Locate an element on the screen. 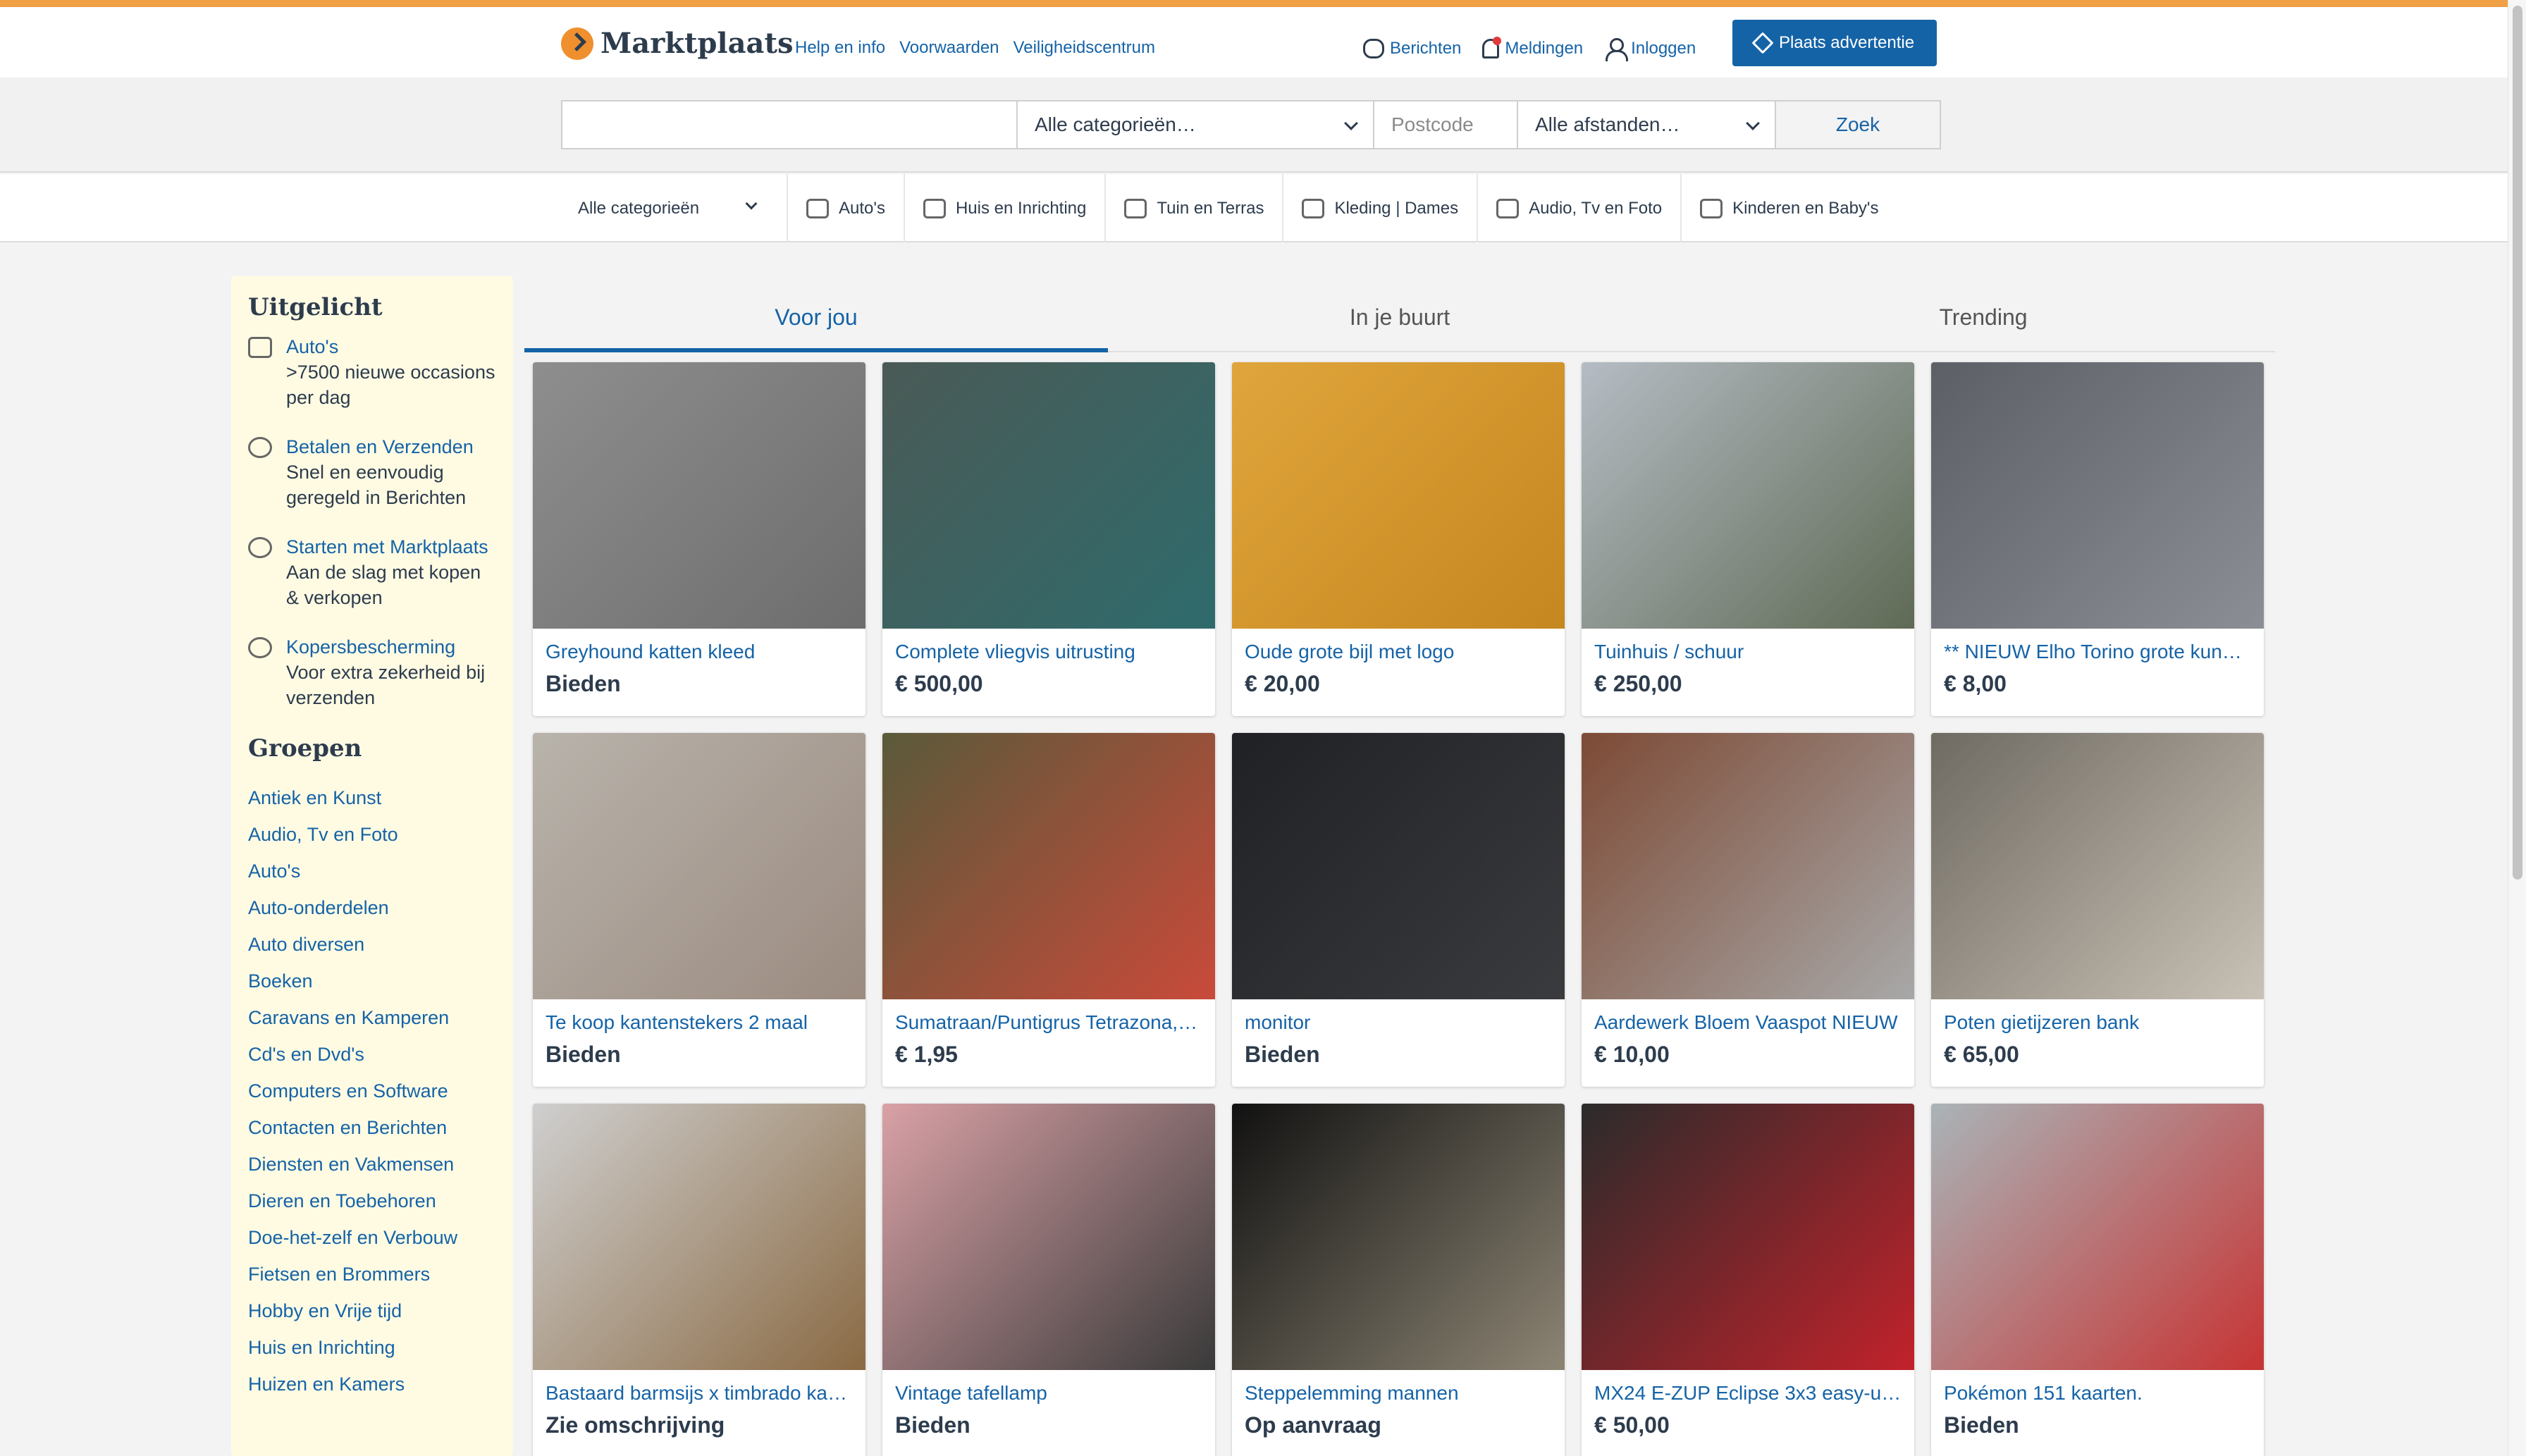 The width and height of the screenshot is (2526, 1456). listing-card: Poten gietijzeren bank € 65,00 is located at coordinates (2097, 910).